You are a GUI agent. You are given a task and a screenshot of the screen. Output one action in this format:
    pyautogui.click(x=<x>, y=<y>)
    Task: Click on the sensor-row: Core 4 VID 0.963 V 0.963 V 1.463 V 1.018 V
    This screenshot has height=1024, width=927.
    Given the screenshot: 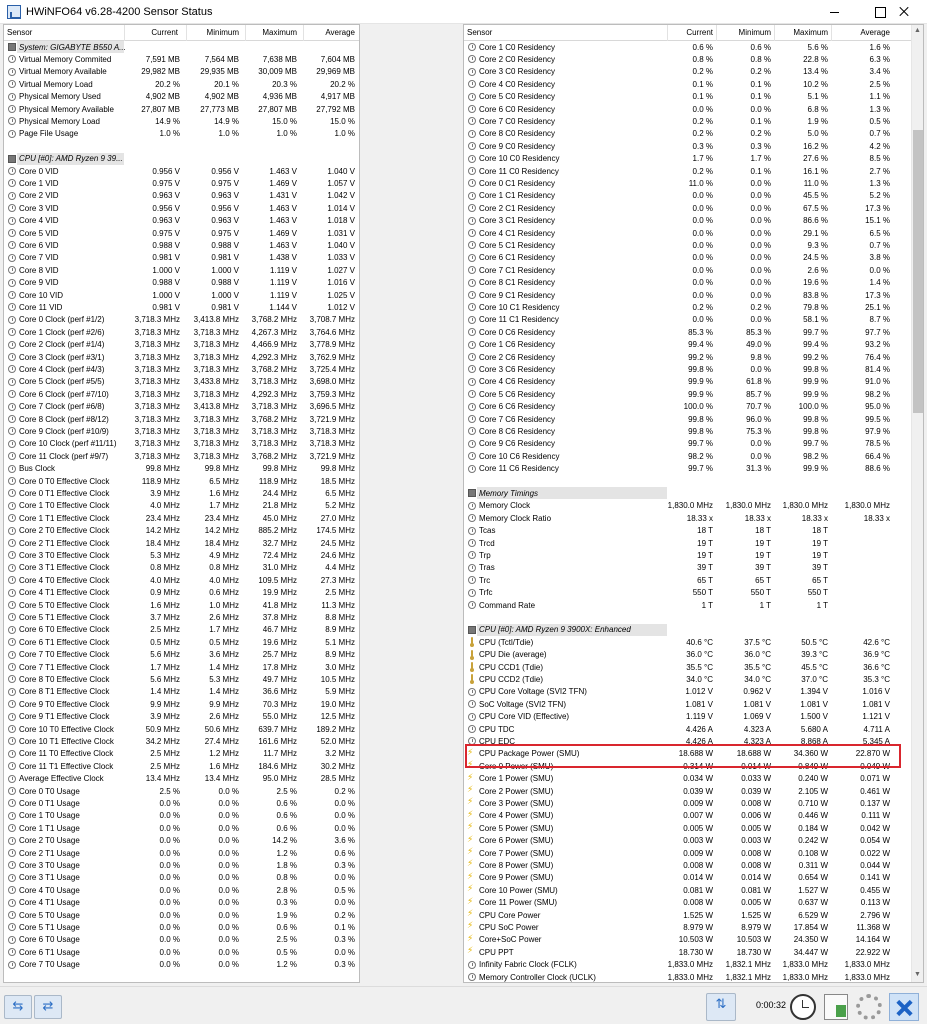 What is the action you would take?
    pyautogui.click(x=181, y=221)
    